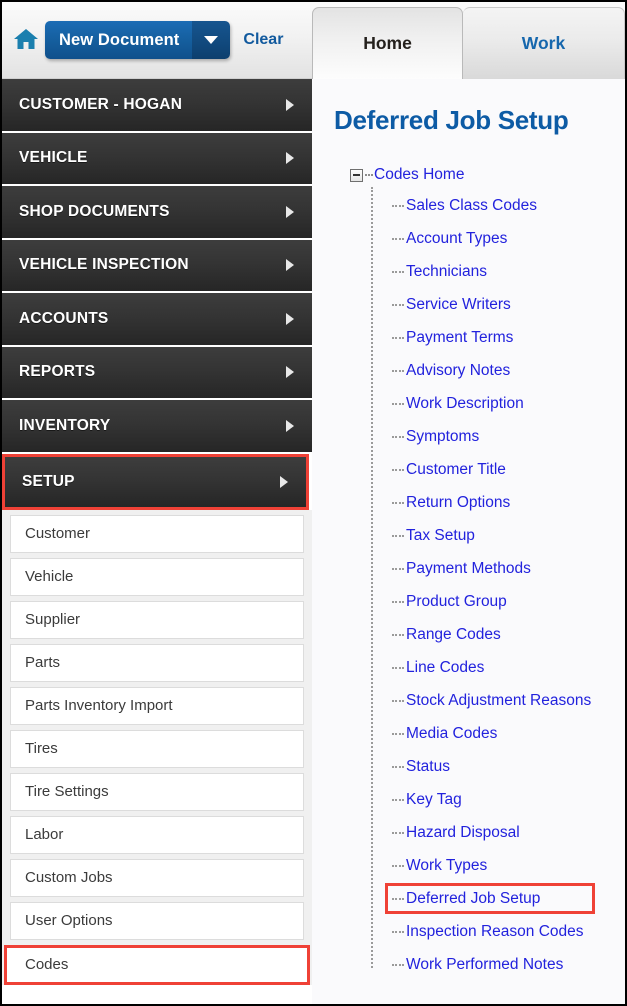  What do you see at coordinates (446, 272) in the screenshot?
I see `tree-item-label: Technicians` at bounding box center [446, 272].